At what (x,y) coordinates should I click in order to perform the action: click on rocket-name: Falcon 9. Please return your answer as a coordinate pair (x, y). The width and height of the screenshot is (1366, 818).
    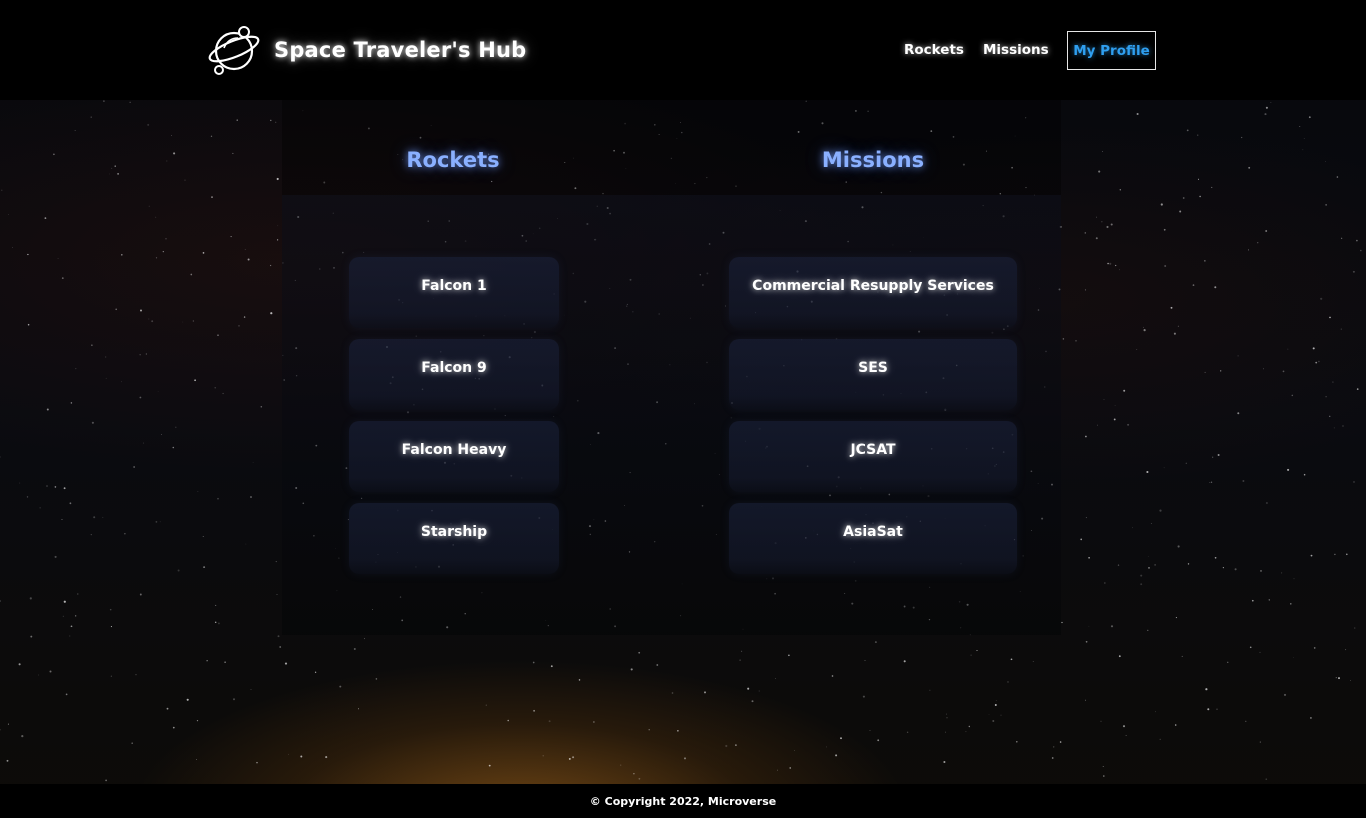
    Looking at the image, I should click on (454, 367).